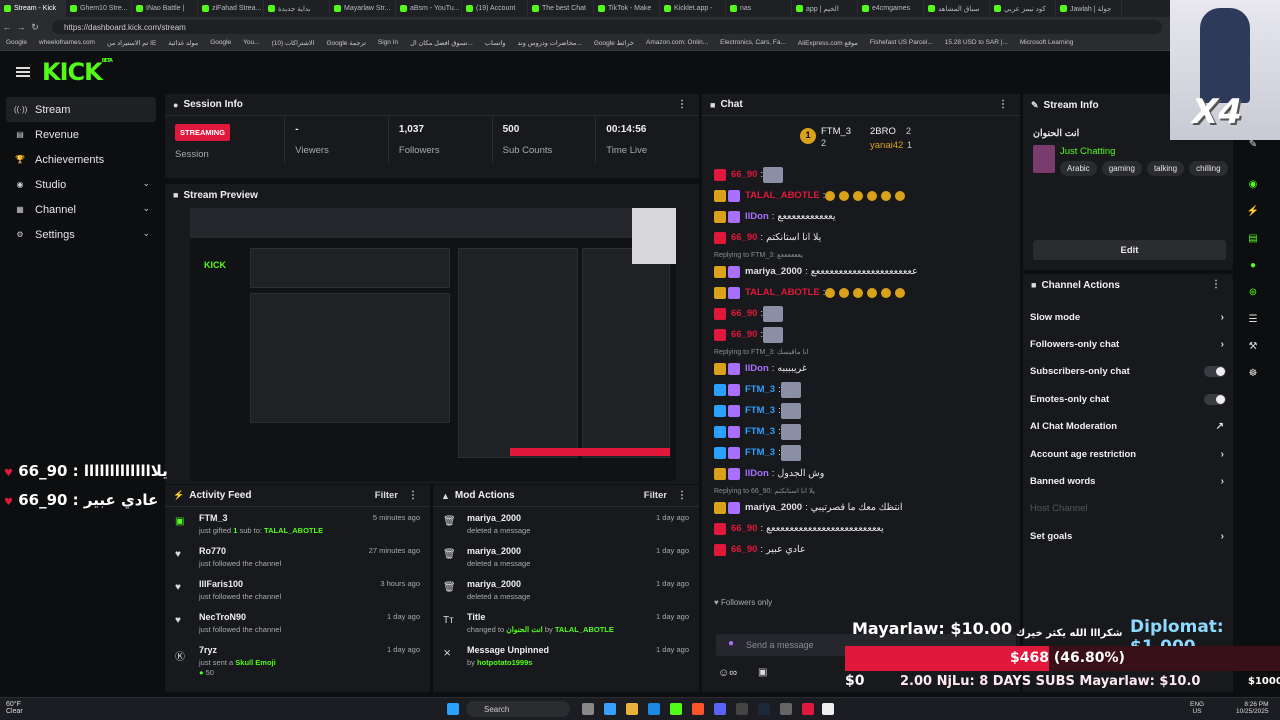 The image size is (1280, 720). I want to click on forward-icon: →, so click(21, 27).